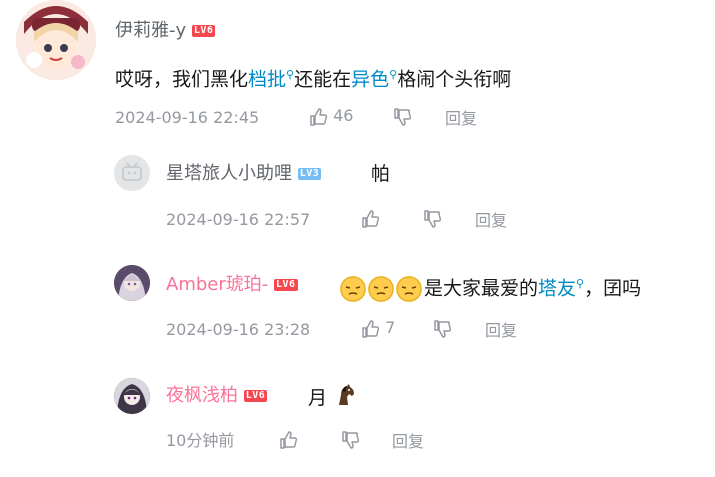 This screenshot has width=715, height=477. I want to click on comment-content: 哎呀，我们黑化档批⚲还能在异色⚲格闹个头衔啊, so click(313, 79).